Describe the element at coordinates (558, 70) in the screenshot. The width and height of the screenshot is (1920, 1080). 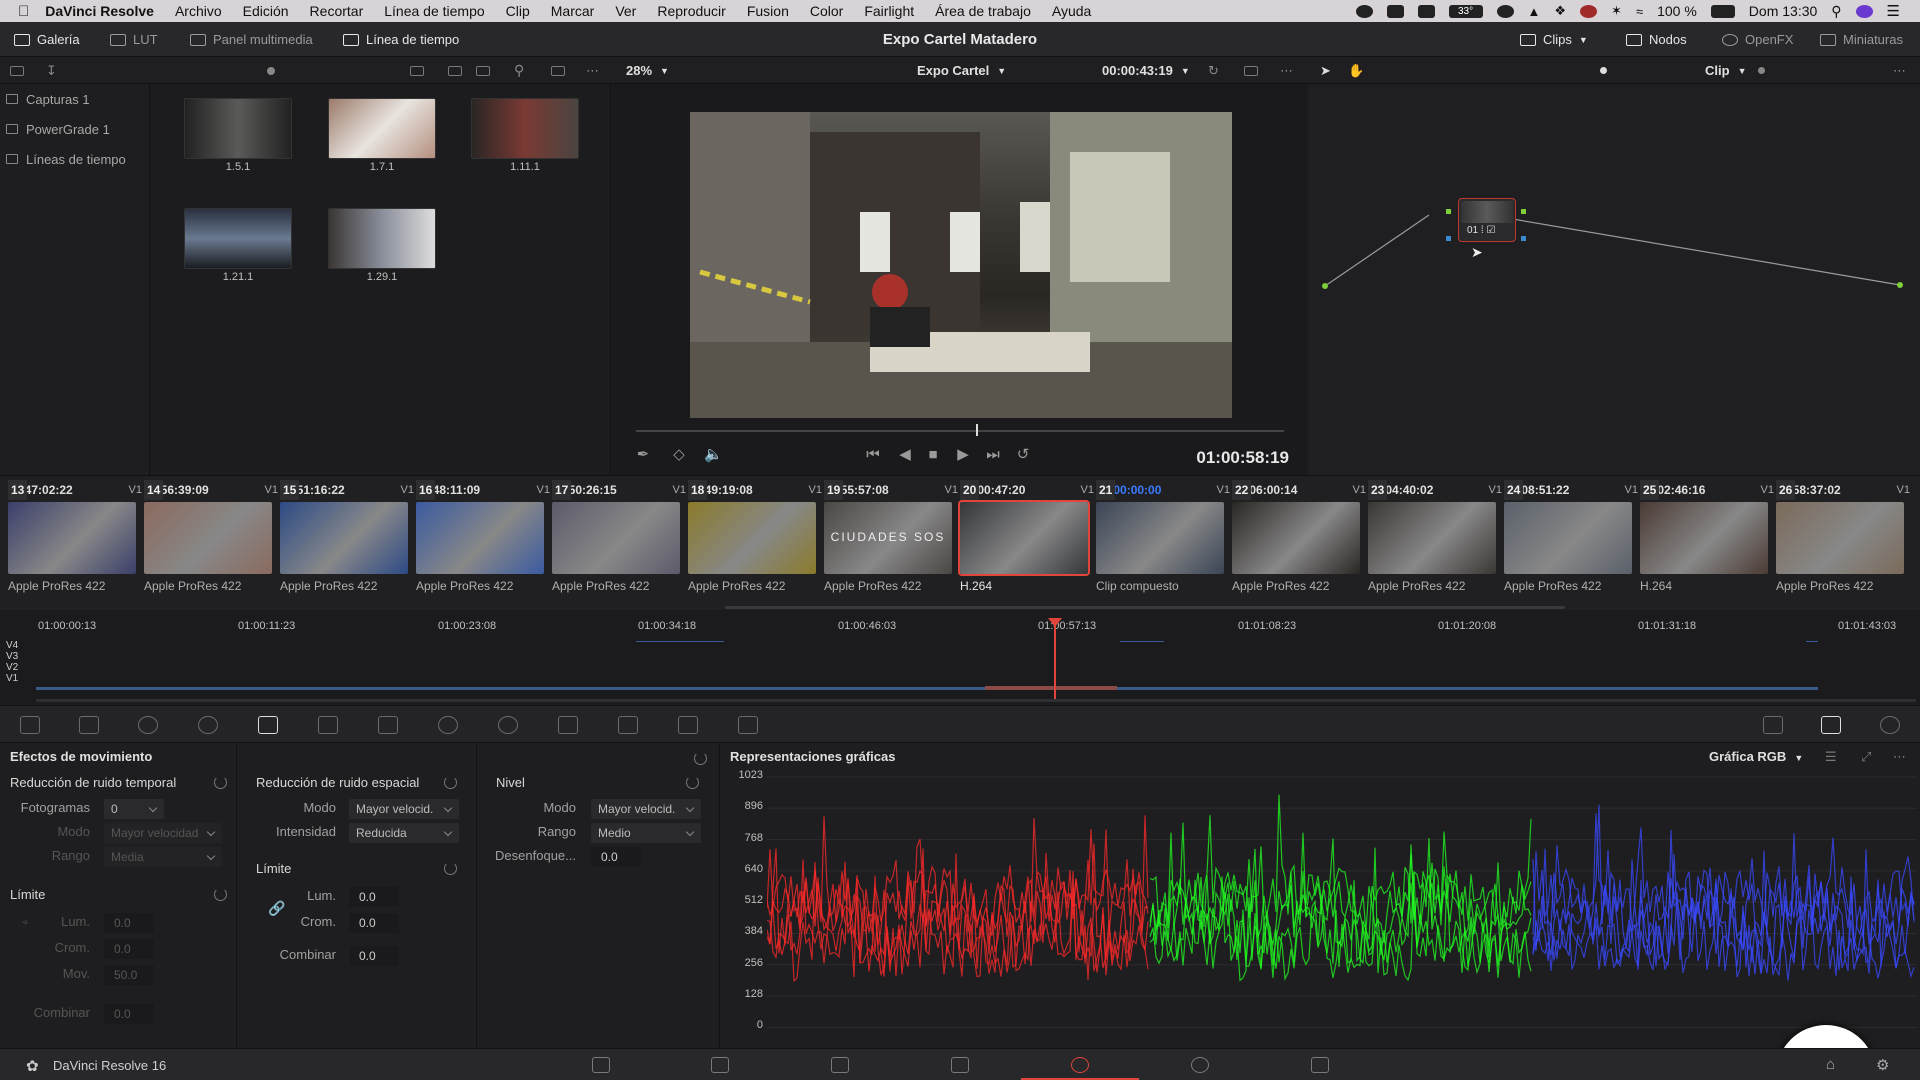
I see `expand-icon` at that location.